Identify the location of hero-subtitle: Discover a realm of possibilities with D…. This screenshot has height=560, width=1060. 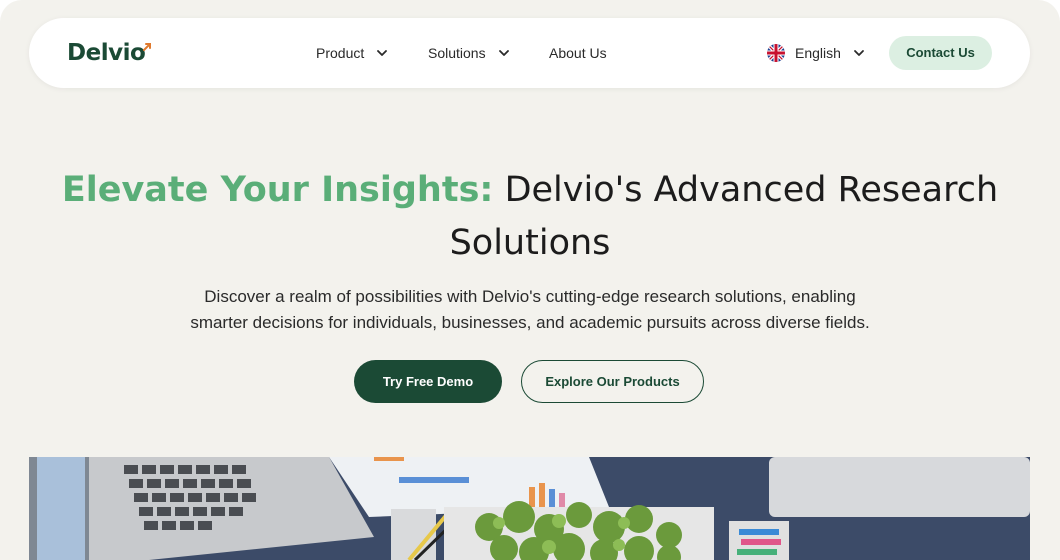
(530, 310).